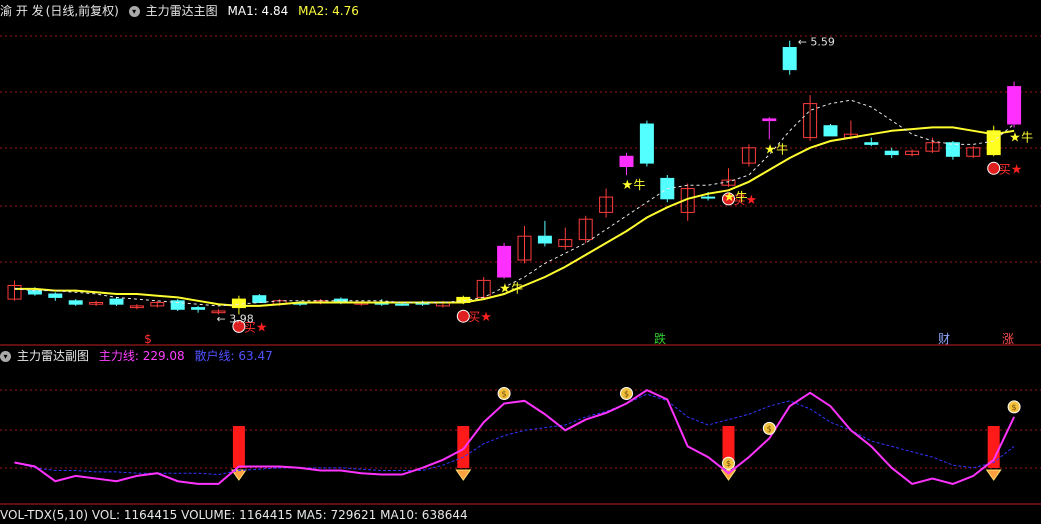 This screenshot has width=1041, height=524. I want to click on sub-indicator-toggle-icon: ▾, so click(5, 356).